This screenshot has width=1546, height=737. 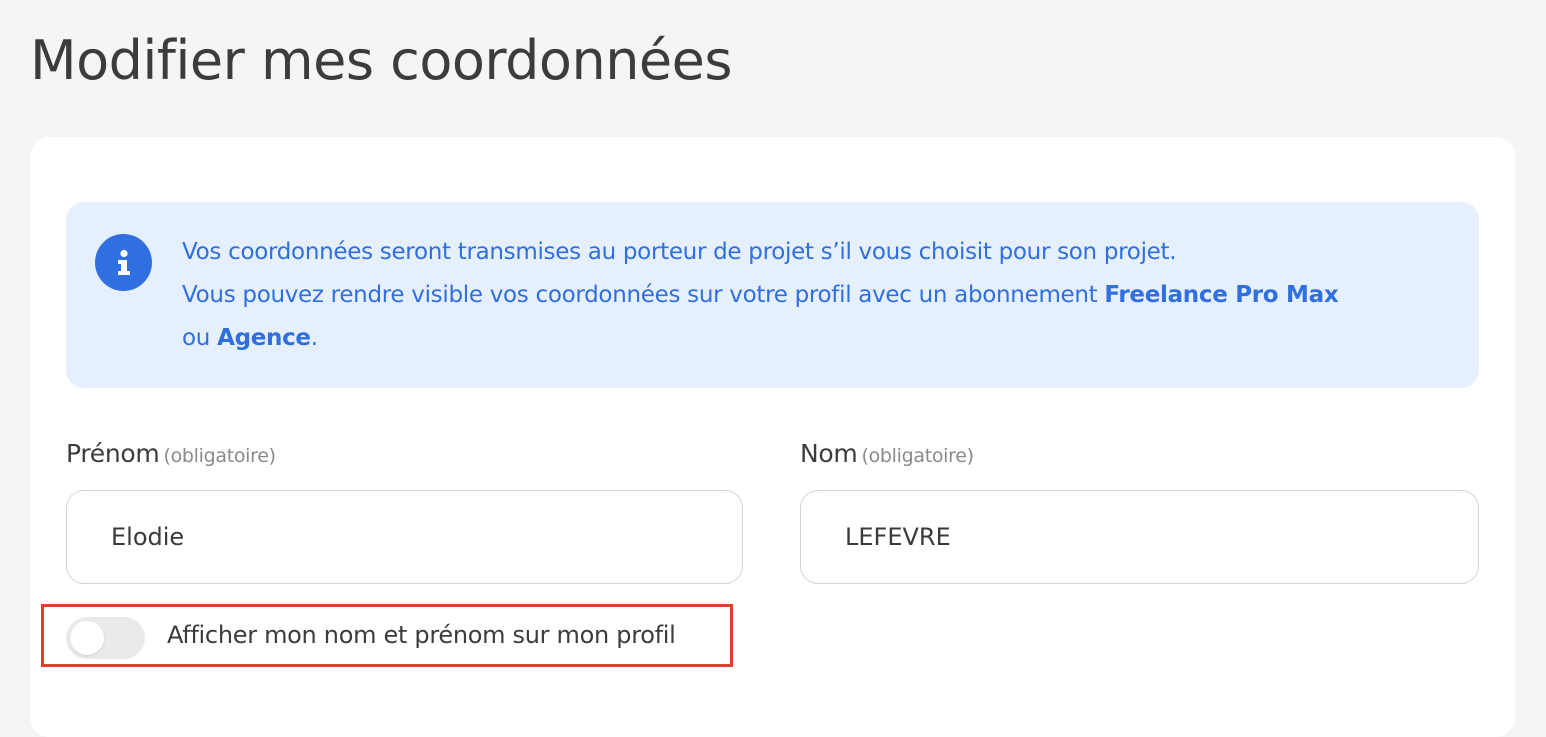 What do you see at coordinates (105, 638) in the screenshot?
I see `show-name-toggle` at bounding box center [105, 638].